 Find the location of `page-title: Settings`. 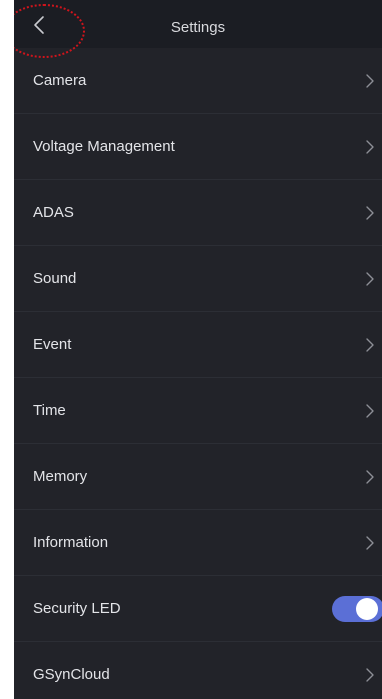

page-title: Settings is located at coordinates (198, 27).